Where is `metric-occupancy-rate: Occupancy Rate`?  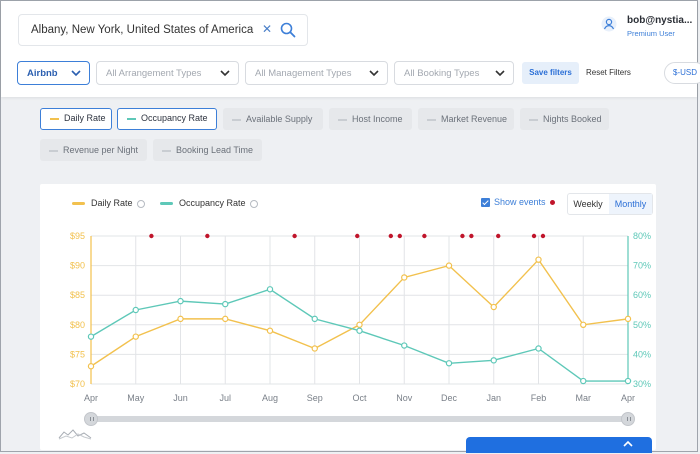 metric-occupancy-rate: Occupancy Rate is located at coordinates (167, 119).